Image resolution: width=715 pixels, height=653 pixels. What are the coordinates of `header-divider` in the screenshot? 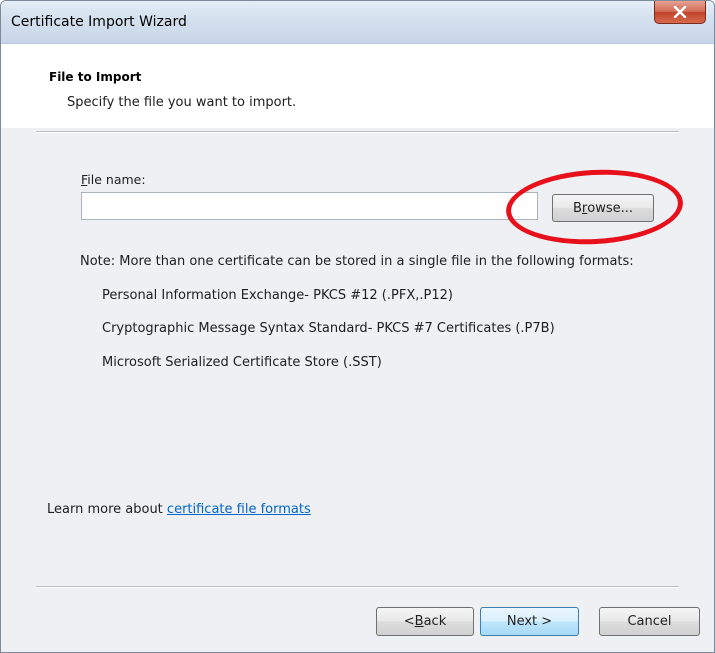 It's located at (357, 132).